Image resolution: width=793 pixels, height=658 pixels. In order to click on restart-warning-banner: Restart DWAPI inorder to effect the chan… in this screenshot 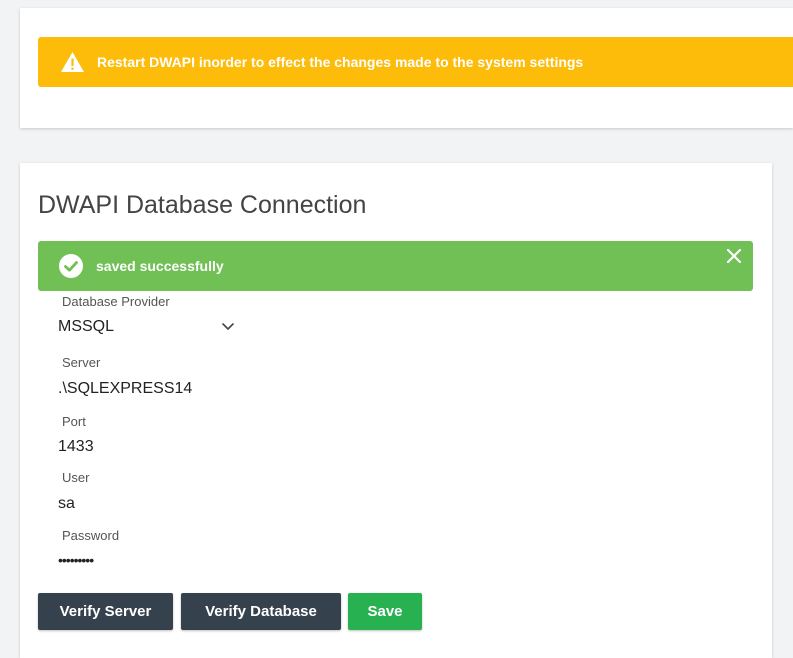, I will do `click(415, 62)`.